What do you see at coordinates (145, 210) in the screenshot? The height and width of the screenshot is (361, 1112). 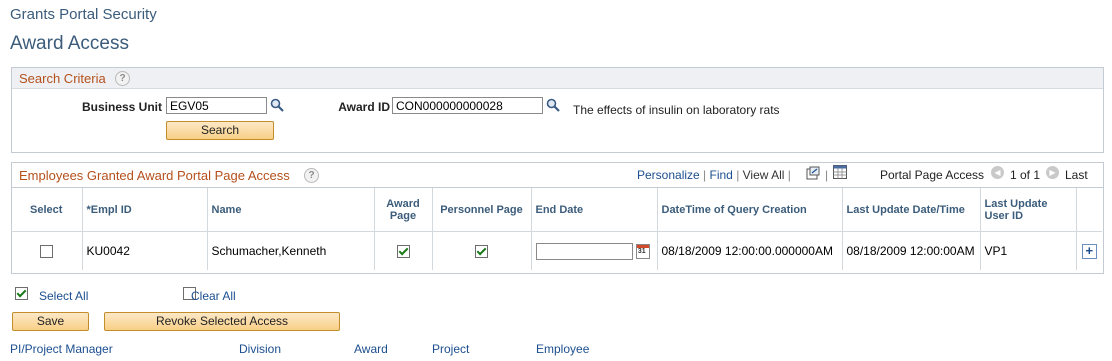 I see `col-empl-id: *Empl ID` at bounding box center [145, 210].